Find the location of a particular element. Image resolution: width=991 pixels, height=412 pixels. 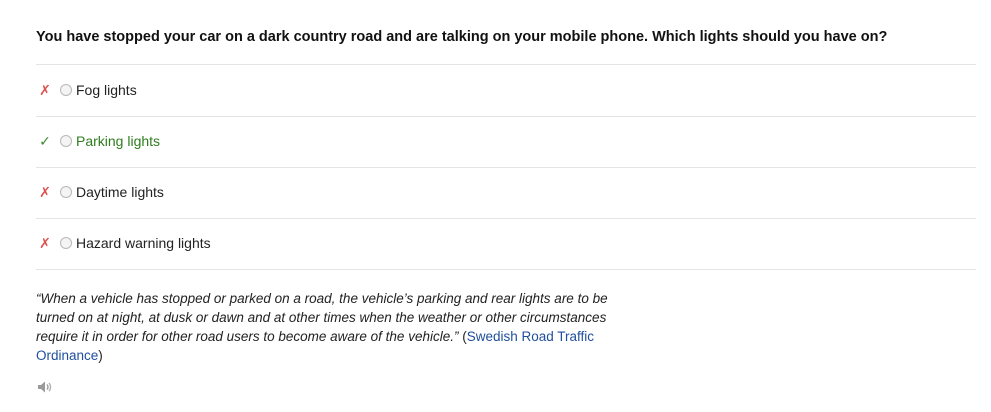

option-hazard-warning-lights: ✗ Hazard warning lights is located at coordinates (506, 243).